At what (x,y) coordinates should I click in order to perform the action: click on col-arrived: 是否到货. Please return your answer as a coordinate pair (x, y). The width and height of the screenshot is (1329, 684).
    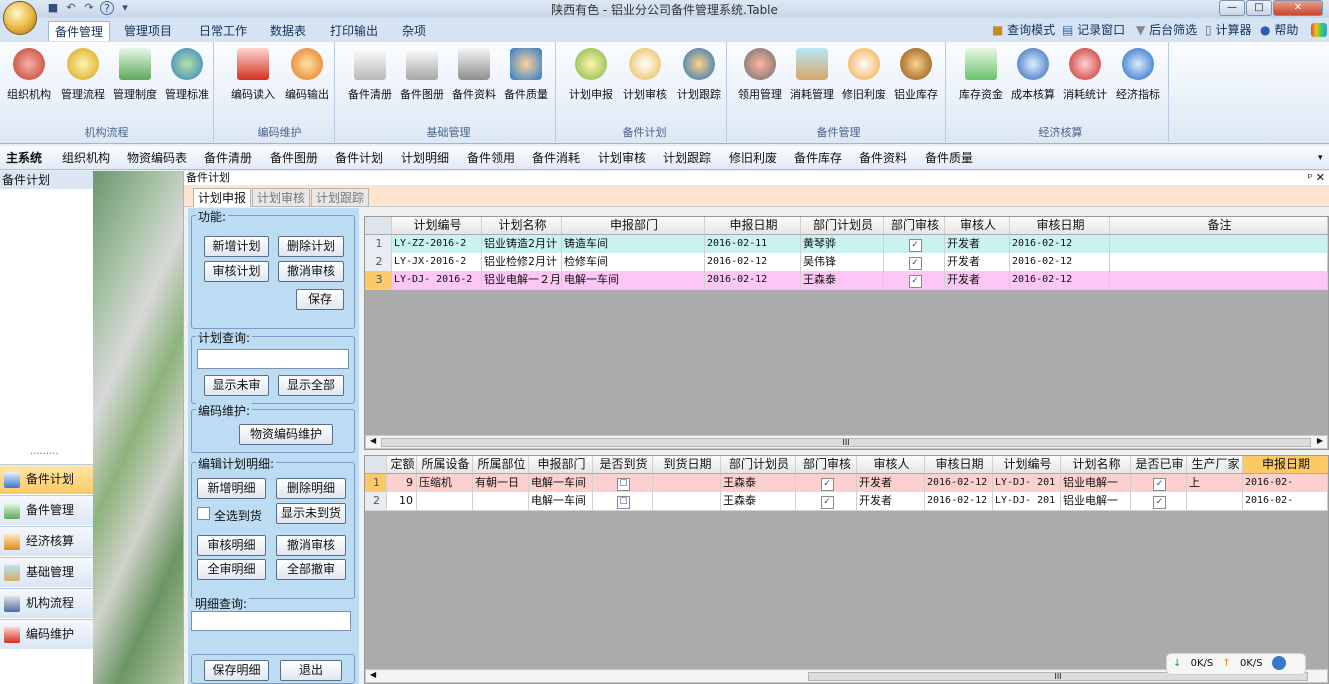
    Looking at the image, I should click on (623, 464).